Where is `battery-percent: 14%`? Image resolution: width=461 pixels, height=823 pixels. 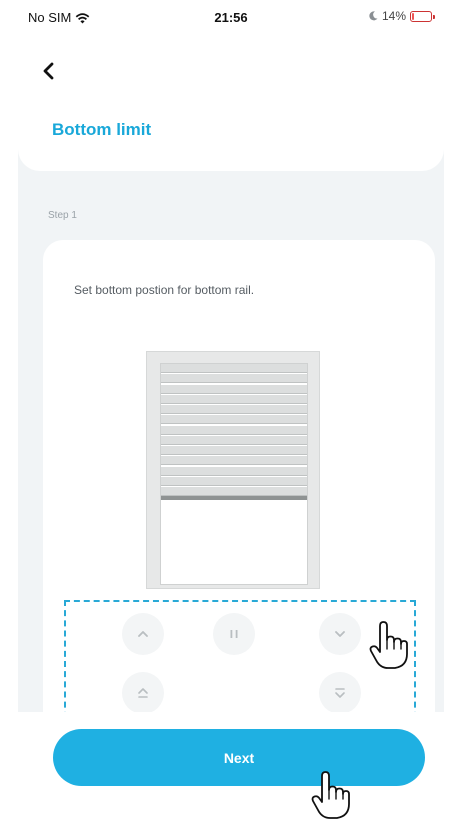
battery-percent: 14% is located at coordinates (393, 16).